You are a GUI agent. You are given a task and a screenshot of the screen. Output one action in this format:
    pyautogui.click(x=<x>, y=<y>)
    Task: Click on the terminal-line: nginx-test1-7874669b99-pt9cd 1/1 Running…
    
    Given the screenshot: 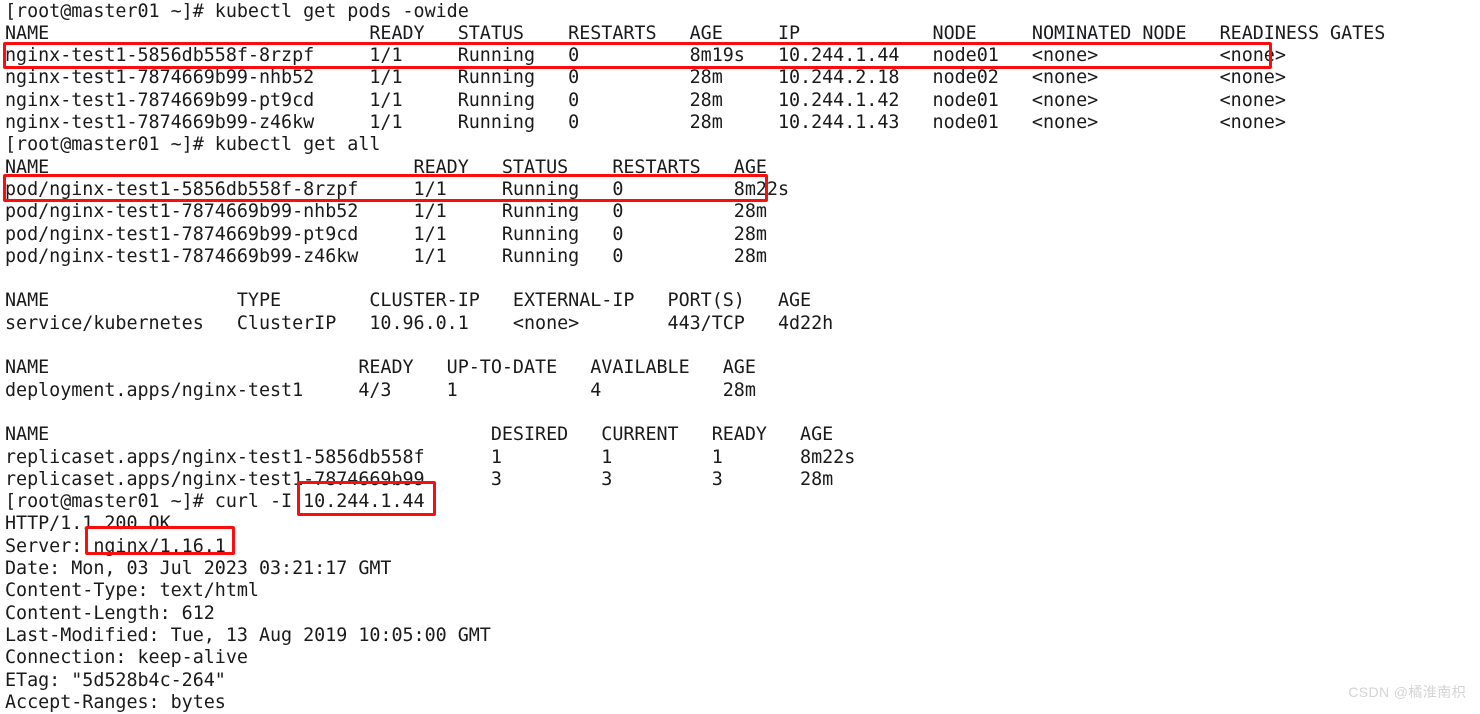 What is the action you would take?
    pyautogui.click(x=645, y=100)
    